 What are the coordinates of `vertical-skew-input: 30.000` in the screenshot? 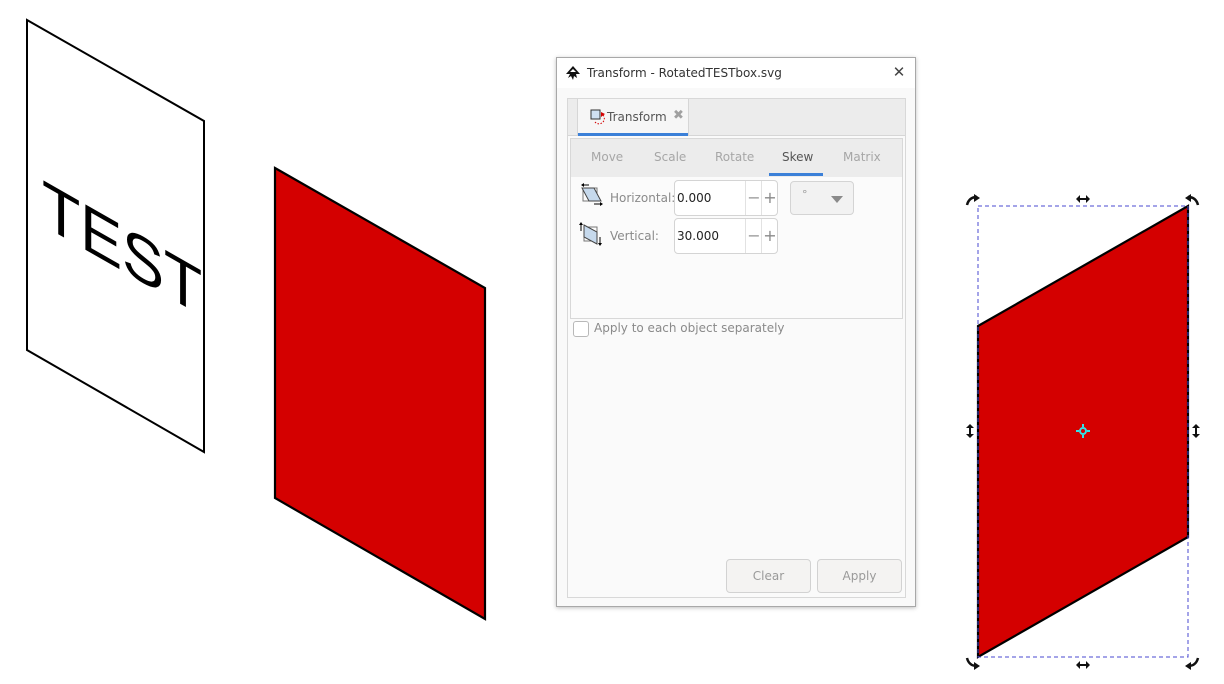 It's located at (698, 236).